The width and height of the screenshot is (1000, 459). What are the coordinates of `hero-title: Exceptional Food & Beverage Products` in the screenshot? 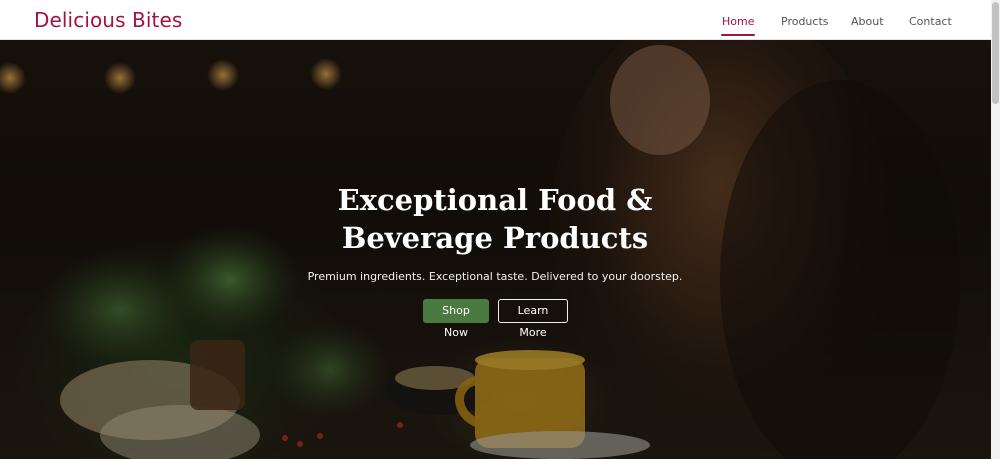 It's located at (495, 219).